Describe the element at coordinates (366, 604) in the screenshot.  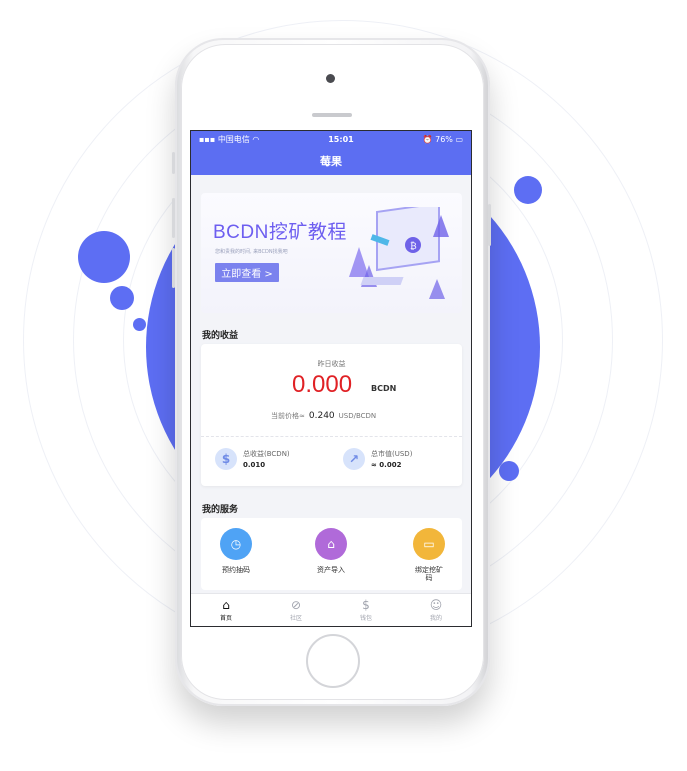
I see `wallet-icon: $` at that location.